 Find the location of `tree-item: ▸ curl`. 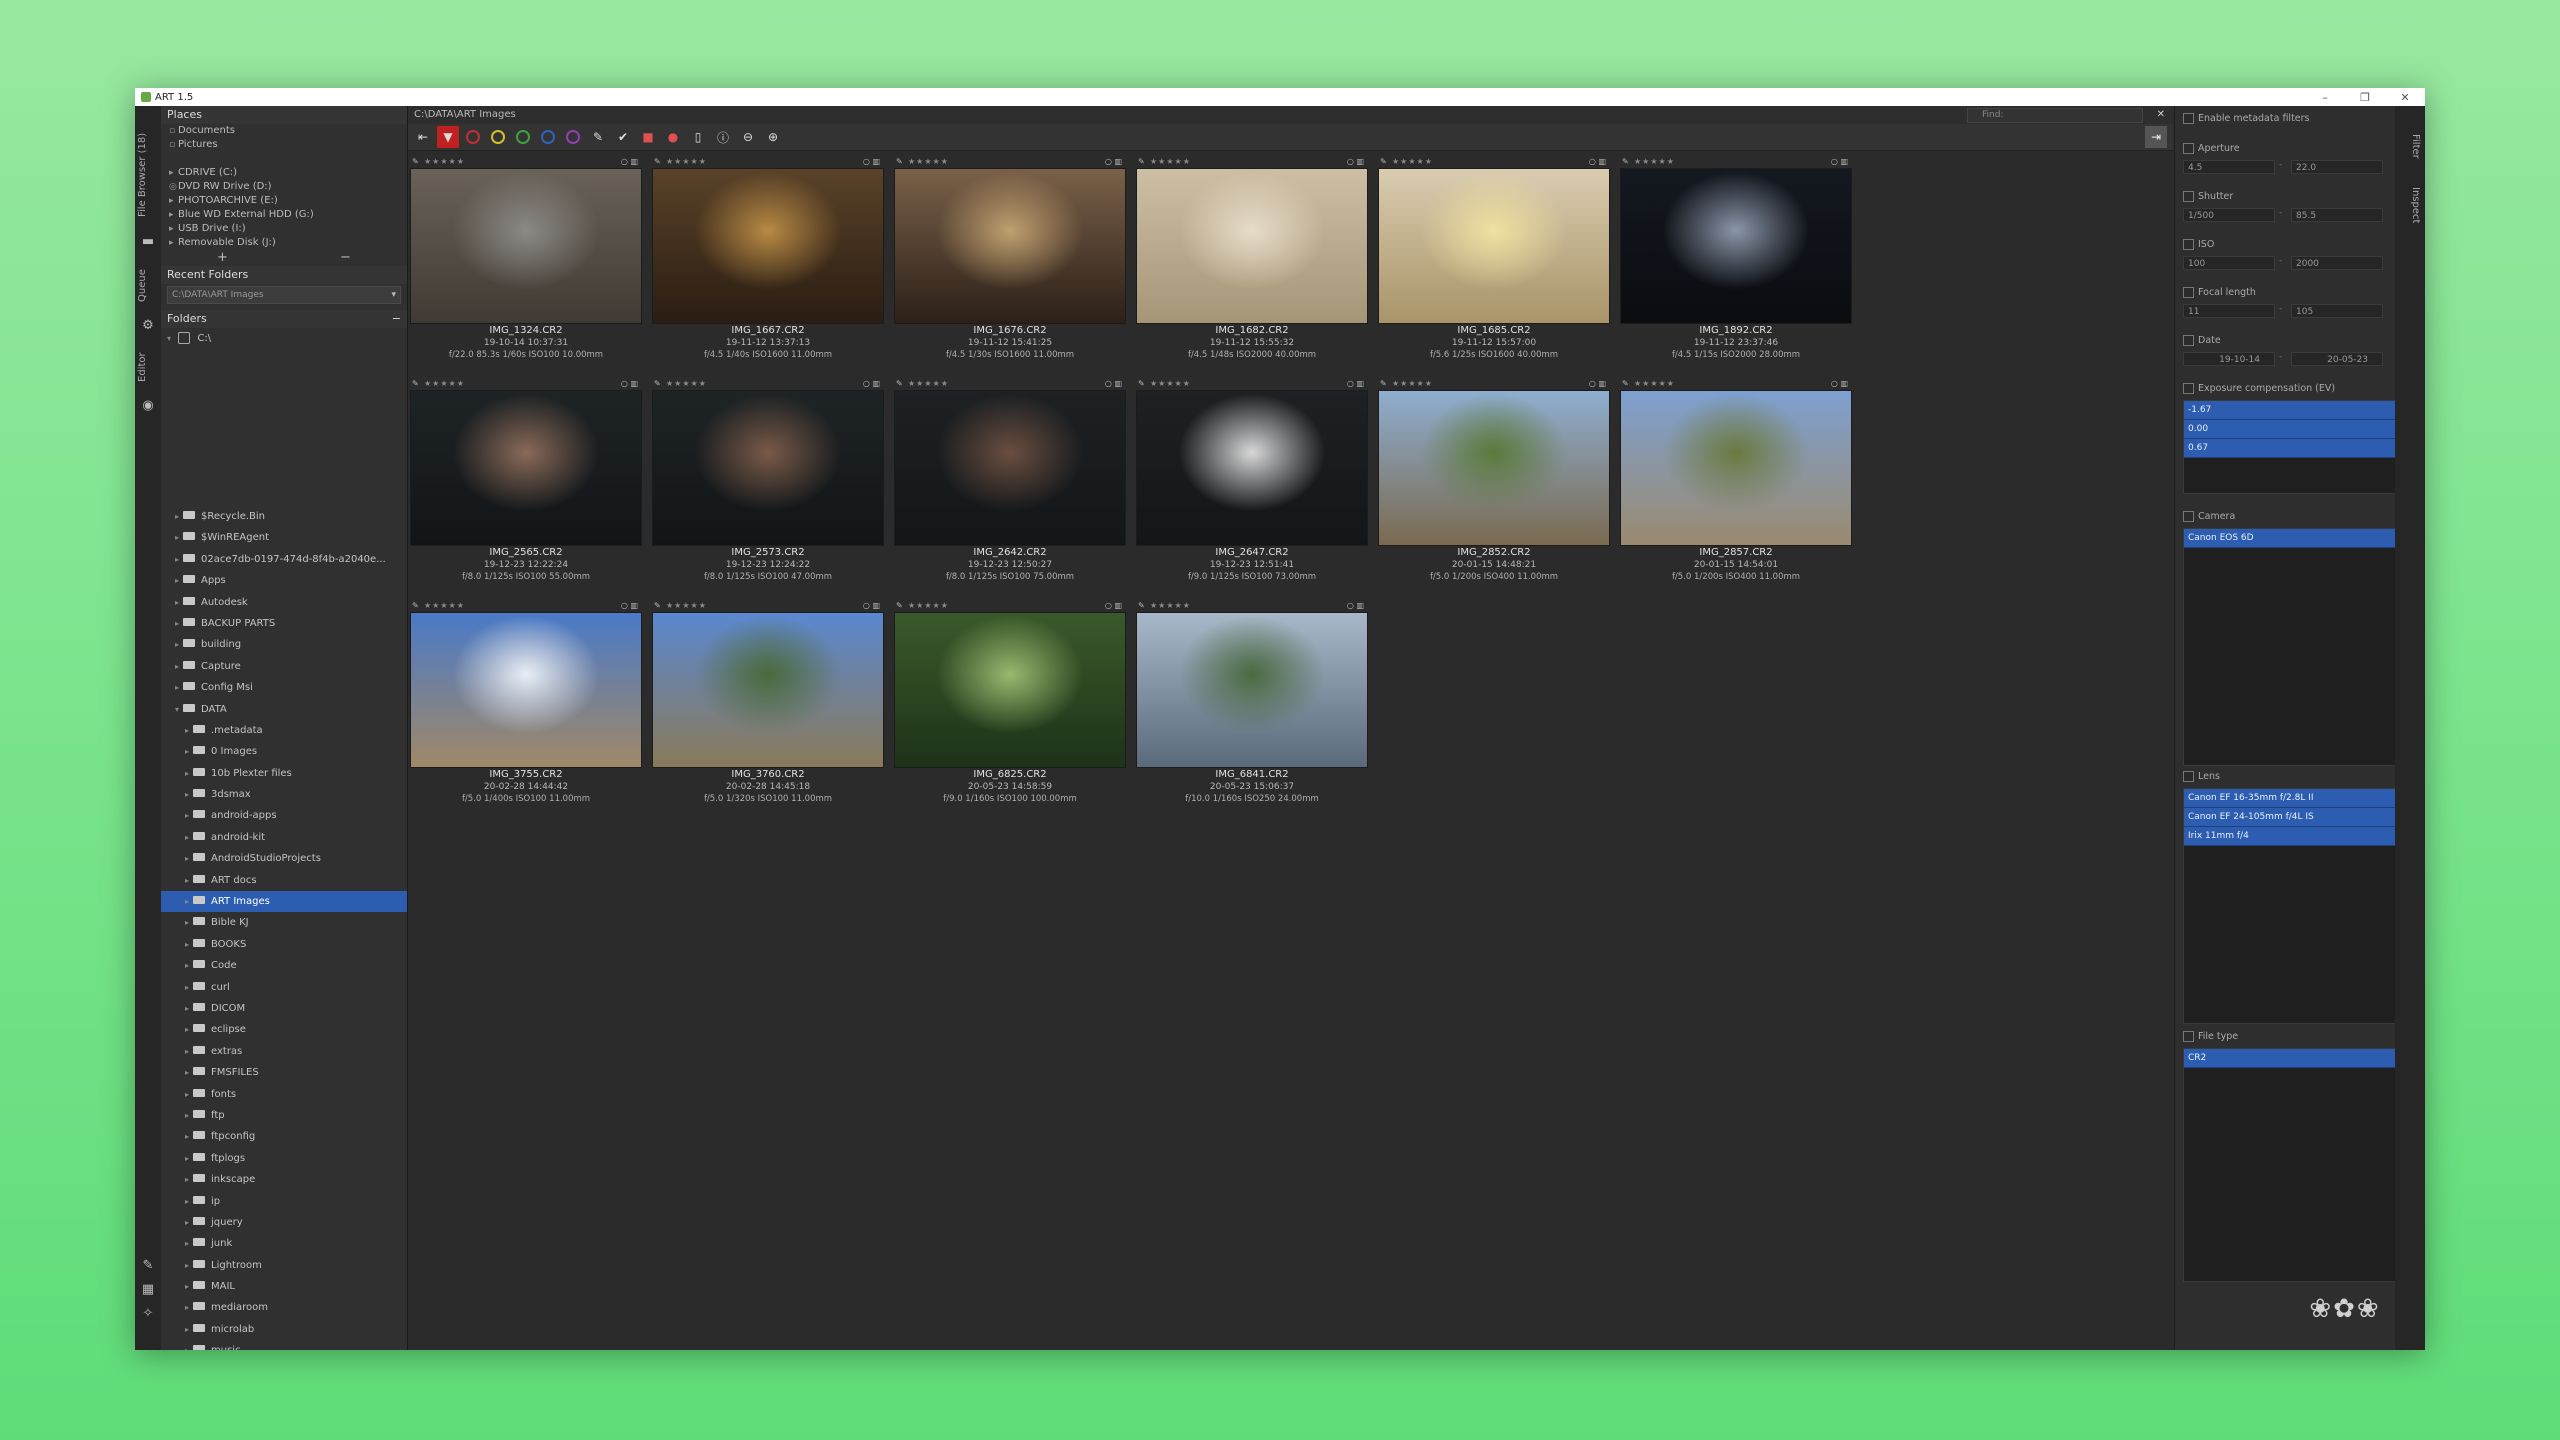

tree-item: ▸ curl is located at coordinates (284, 987).